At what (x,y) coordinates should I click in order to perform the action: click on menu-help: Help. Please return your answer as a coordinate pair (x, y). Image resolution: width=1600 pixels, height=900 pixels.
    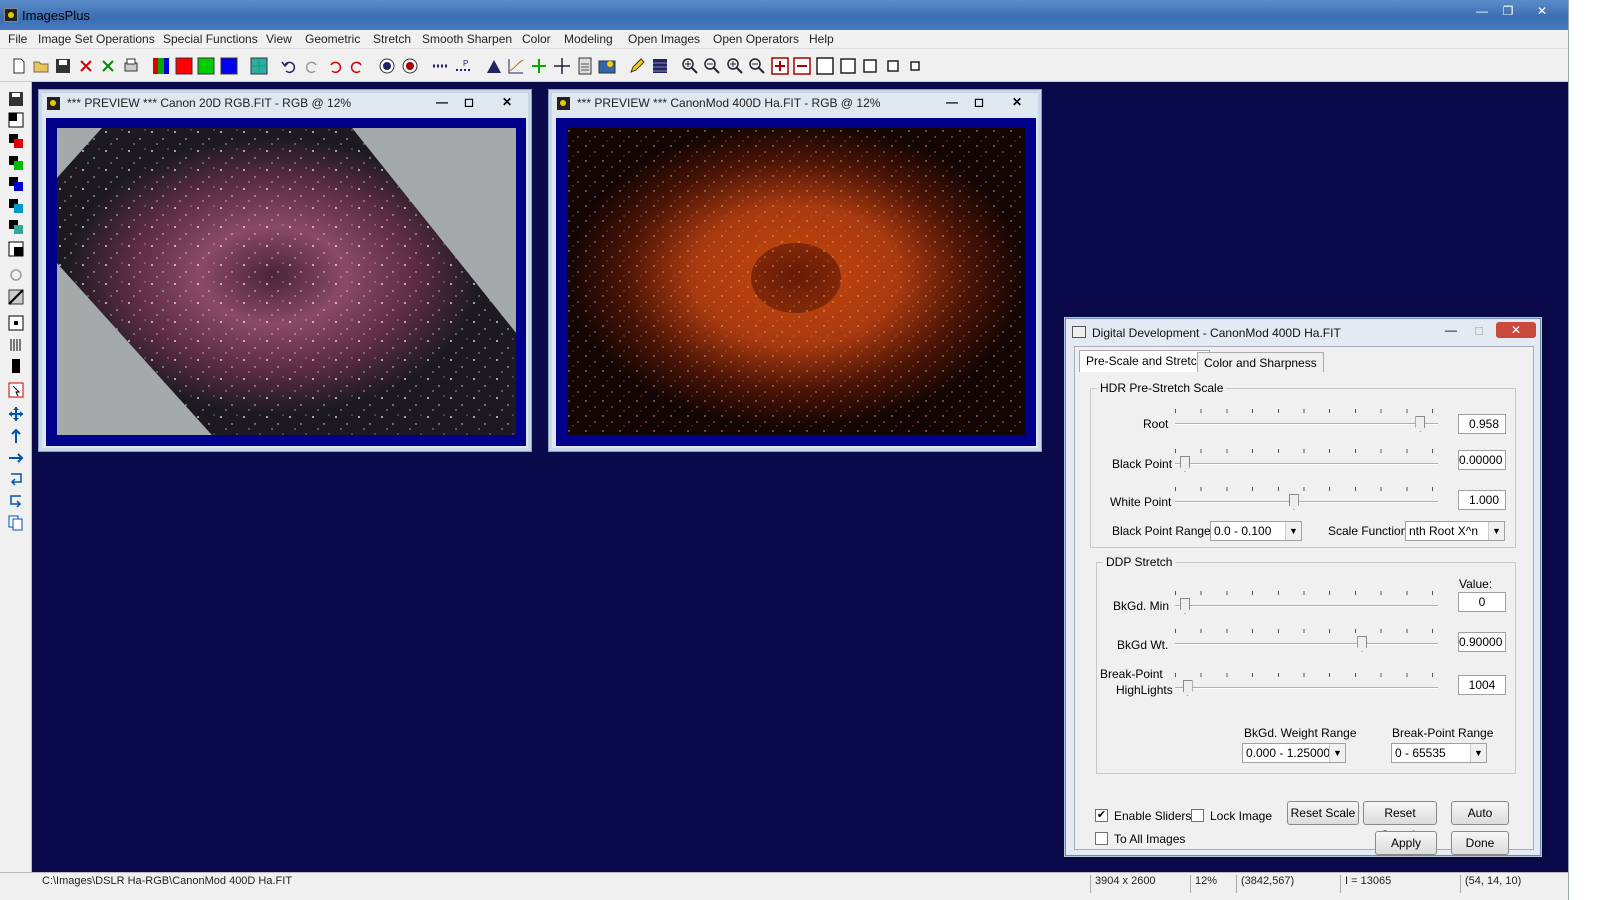
    Looking at the image, I should click on (821, 39).